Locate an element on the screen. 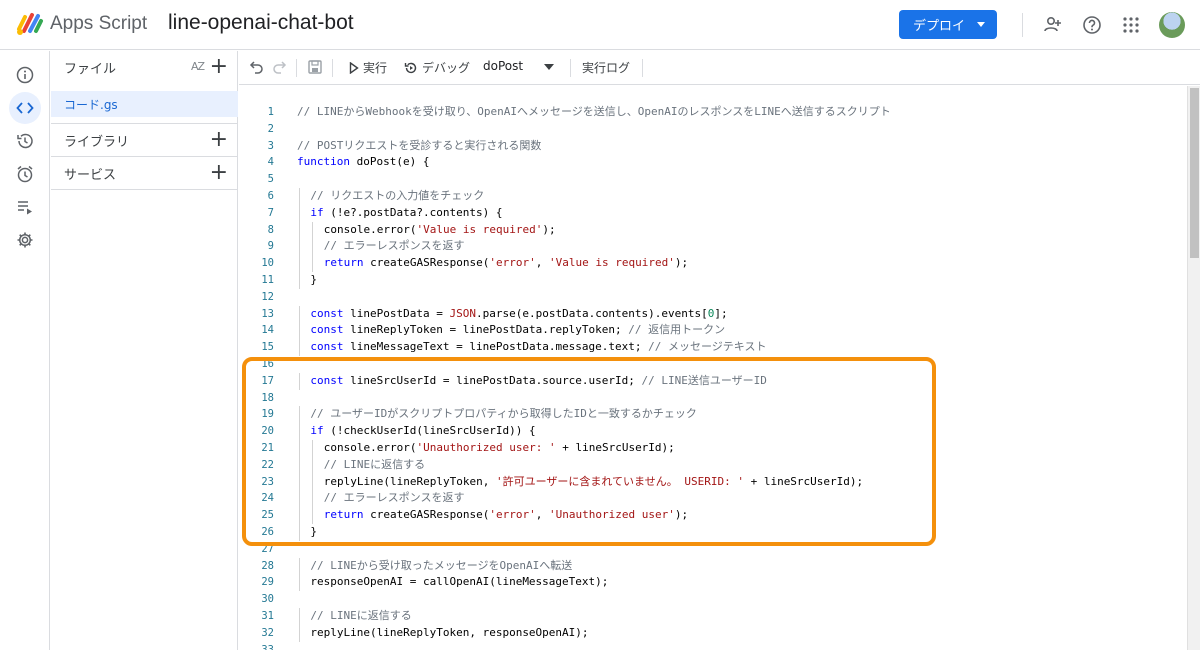  code-line: 8 console.error('Value is required'); is located at coordinates (713, 230).